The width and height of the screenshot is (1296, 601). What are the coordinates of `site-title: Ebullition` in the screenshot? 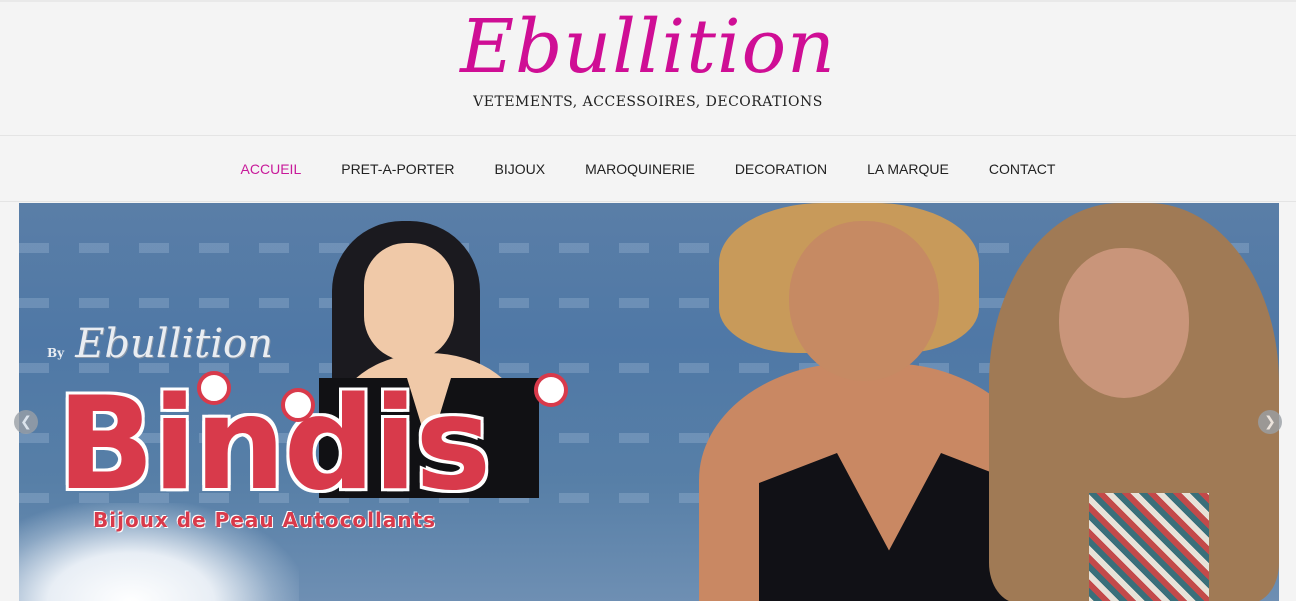 It's located at (648, 47).